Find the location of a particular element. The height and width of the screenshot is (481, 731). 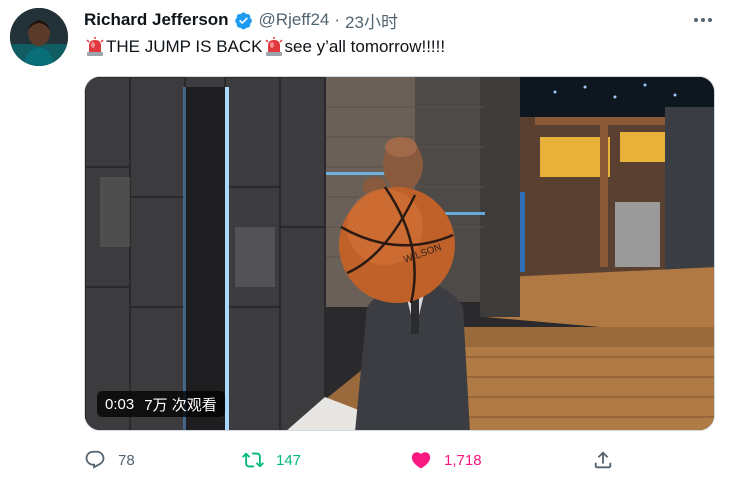

verified-badge-icon is located at coordinates (243, 20).